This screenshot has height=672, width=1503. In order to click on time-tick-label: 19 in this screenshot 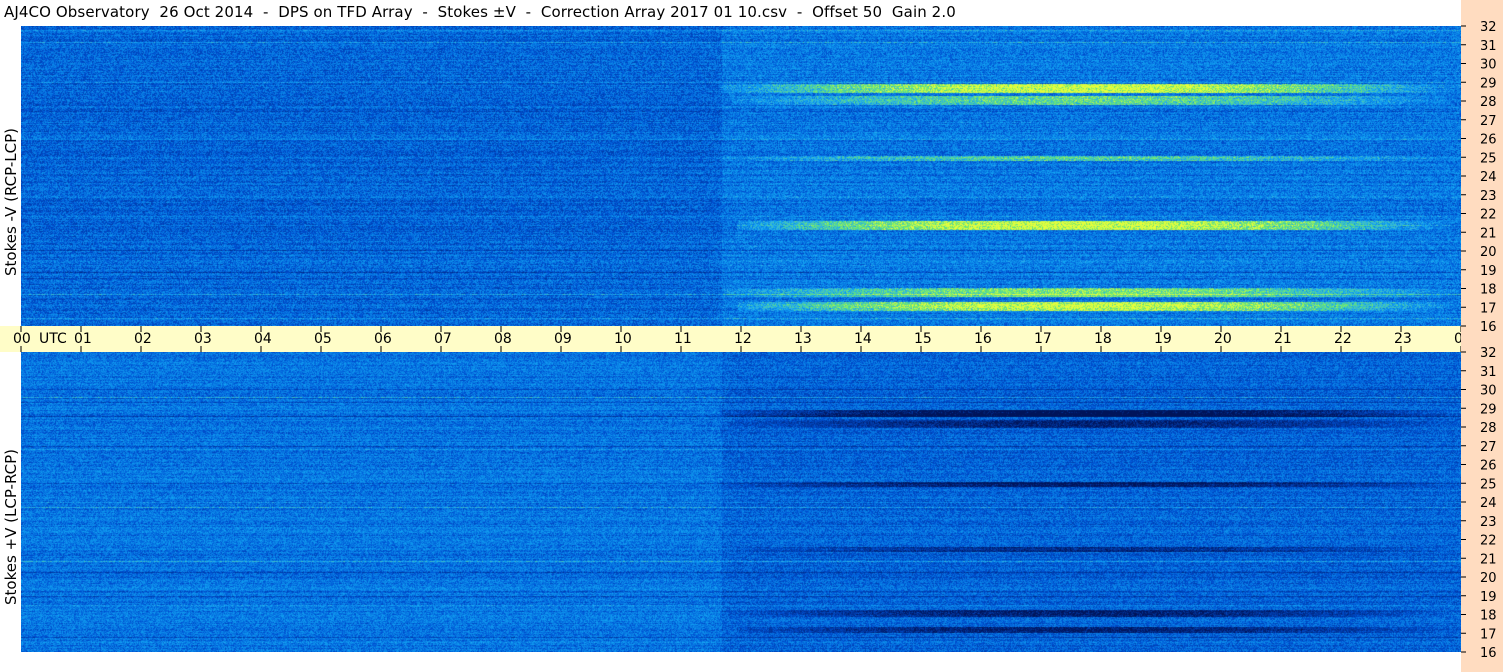, I will do `click(1163, 339)`.